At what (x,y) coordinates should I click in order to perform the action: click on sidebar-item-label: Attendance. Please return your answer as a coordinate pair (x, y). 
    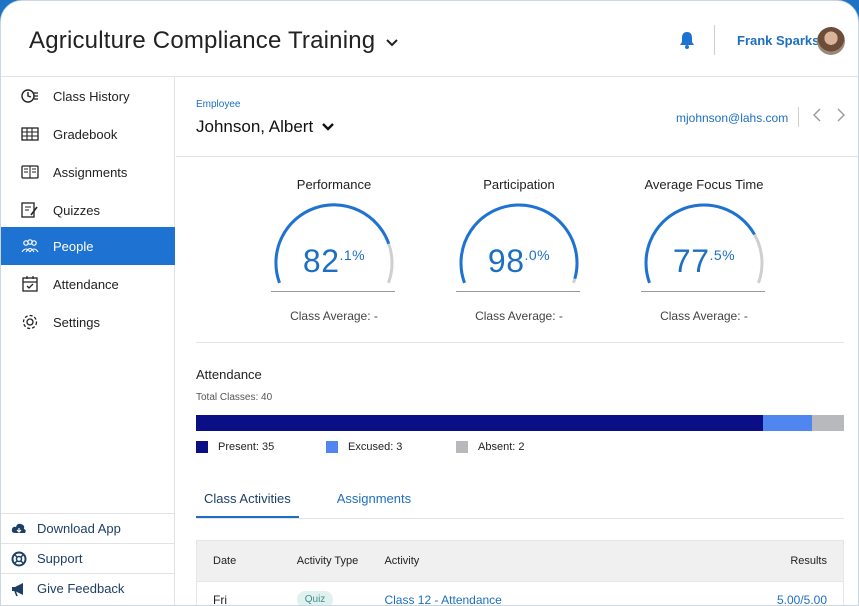
    Looking at the image, I should click on (86, 284).